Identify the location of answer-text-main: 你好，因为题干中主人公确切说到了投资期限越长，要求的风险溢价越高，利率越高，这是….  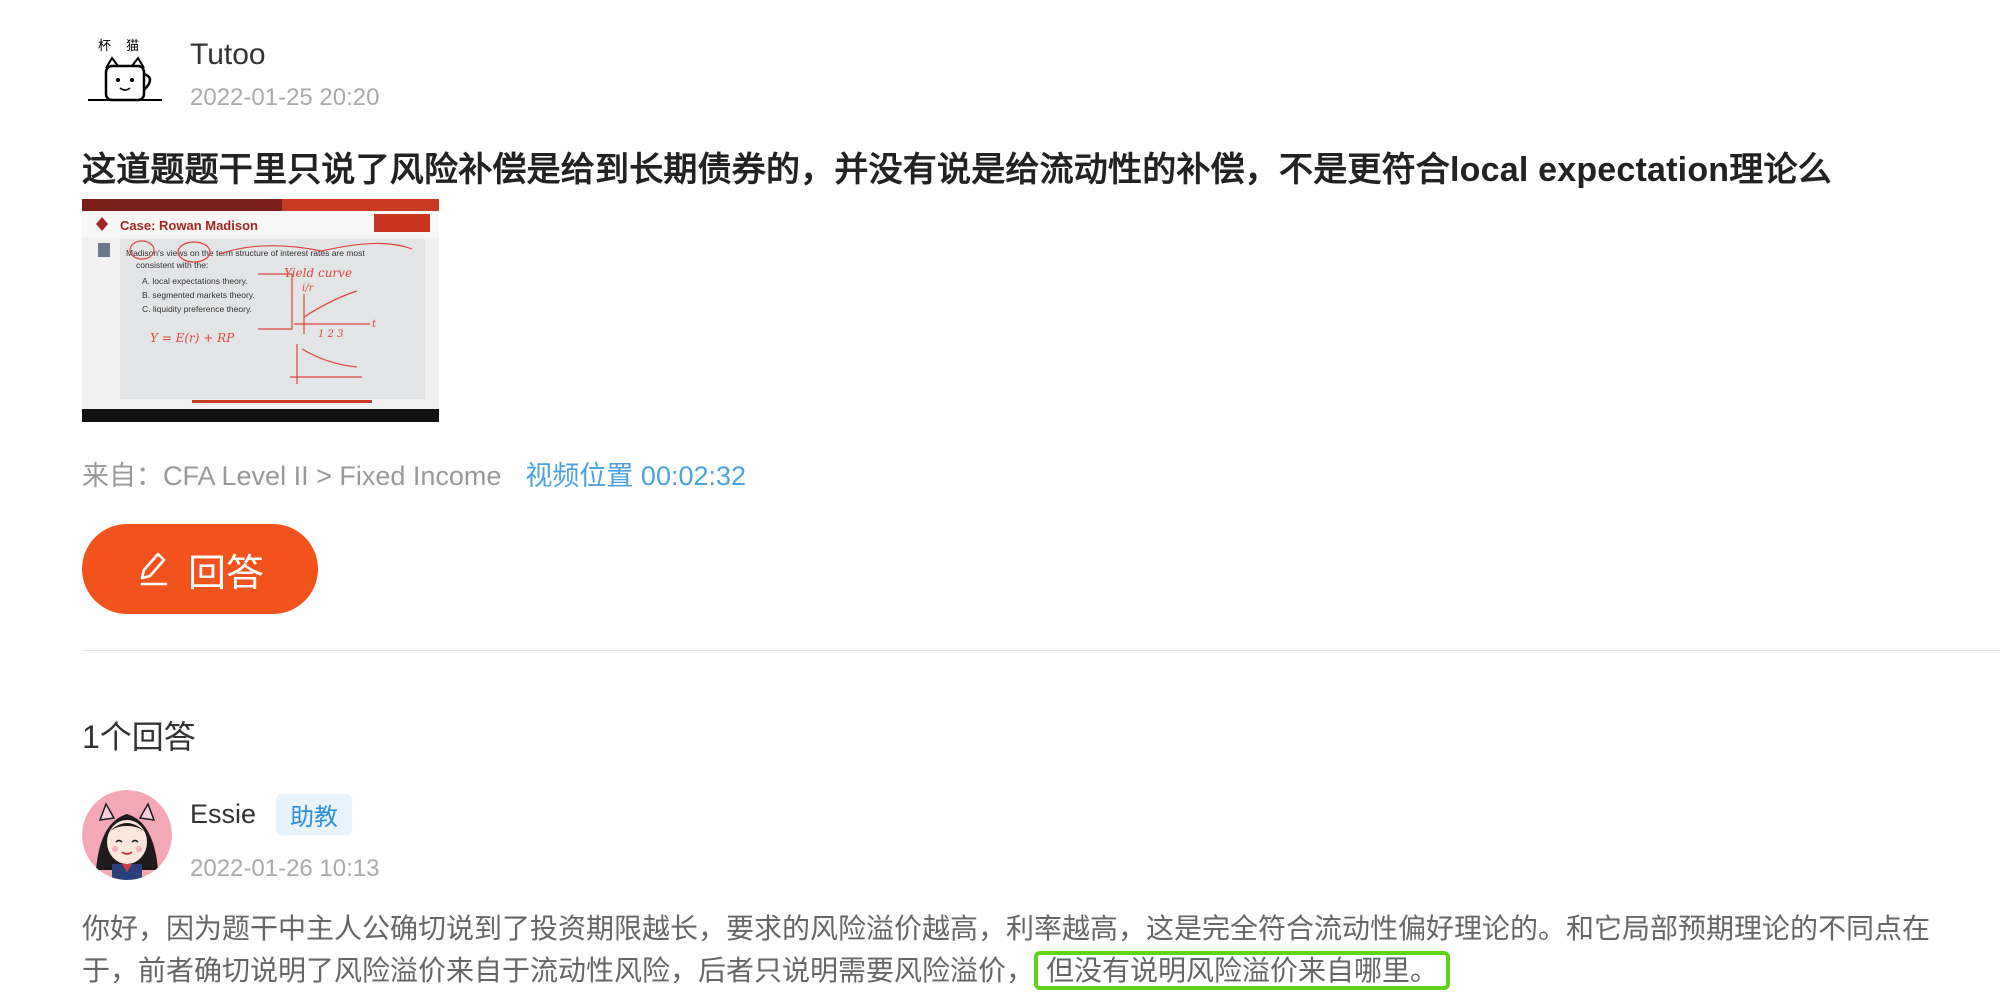
(1006, 949).